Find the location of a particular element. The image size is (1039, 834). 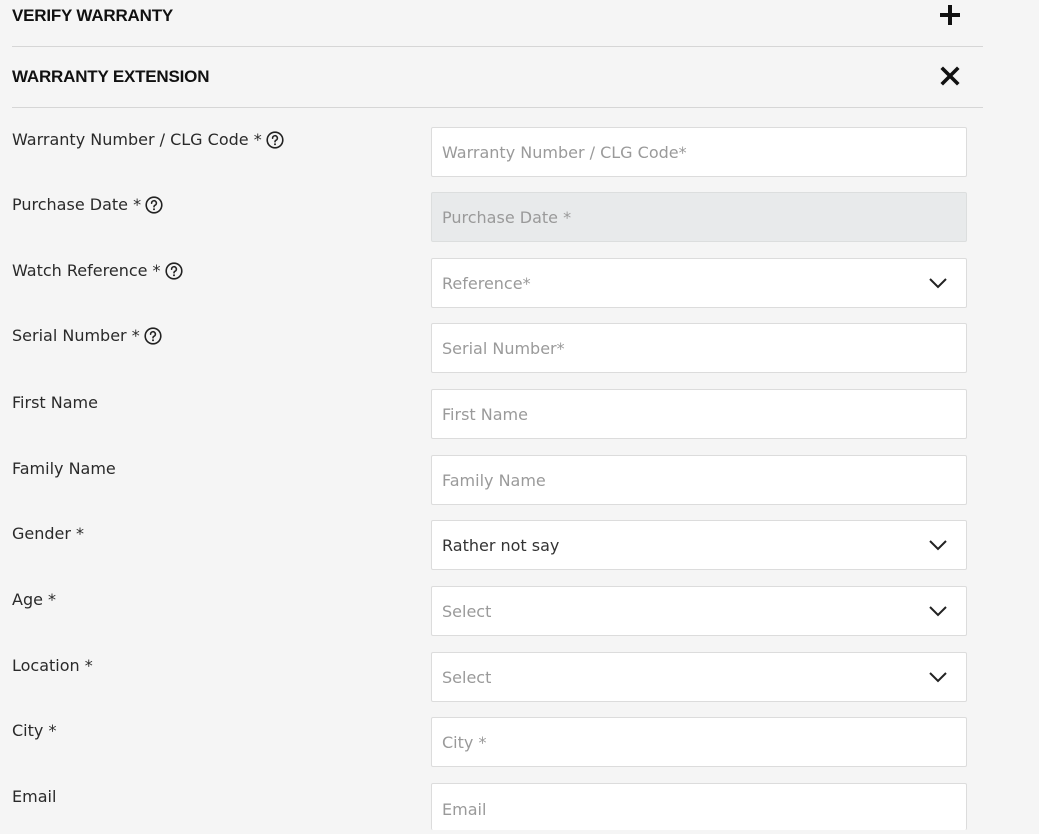

watch-reference-label-text: Watch Reference * is located at coordinates (86, 270).